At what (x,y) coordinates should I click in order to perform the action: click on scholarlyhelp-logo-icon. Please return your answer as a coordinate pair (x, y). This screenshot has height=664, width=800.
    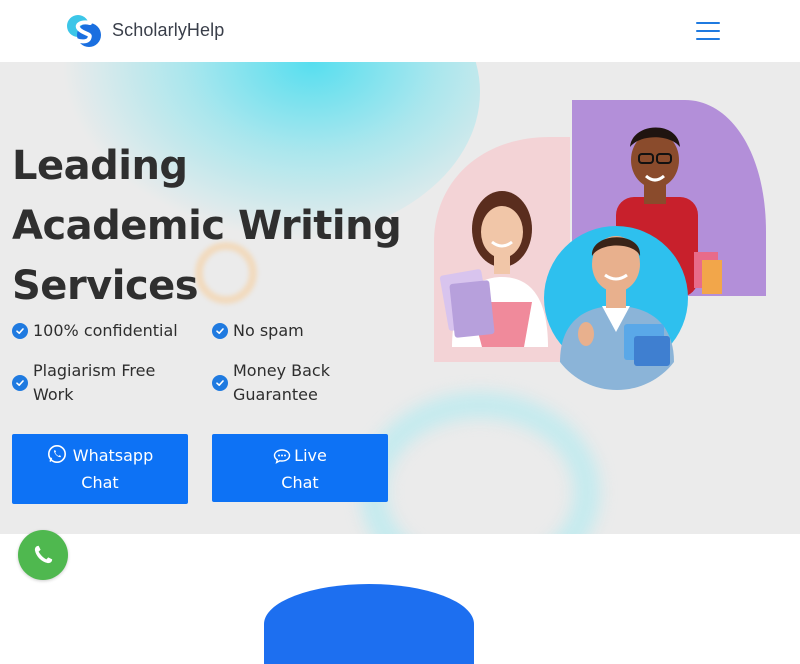
    Looking at the image, I should click on (84, 31).